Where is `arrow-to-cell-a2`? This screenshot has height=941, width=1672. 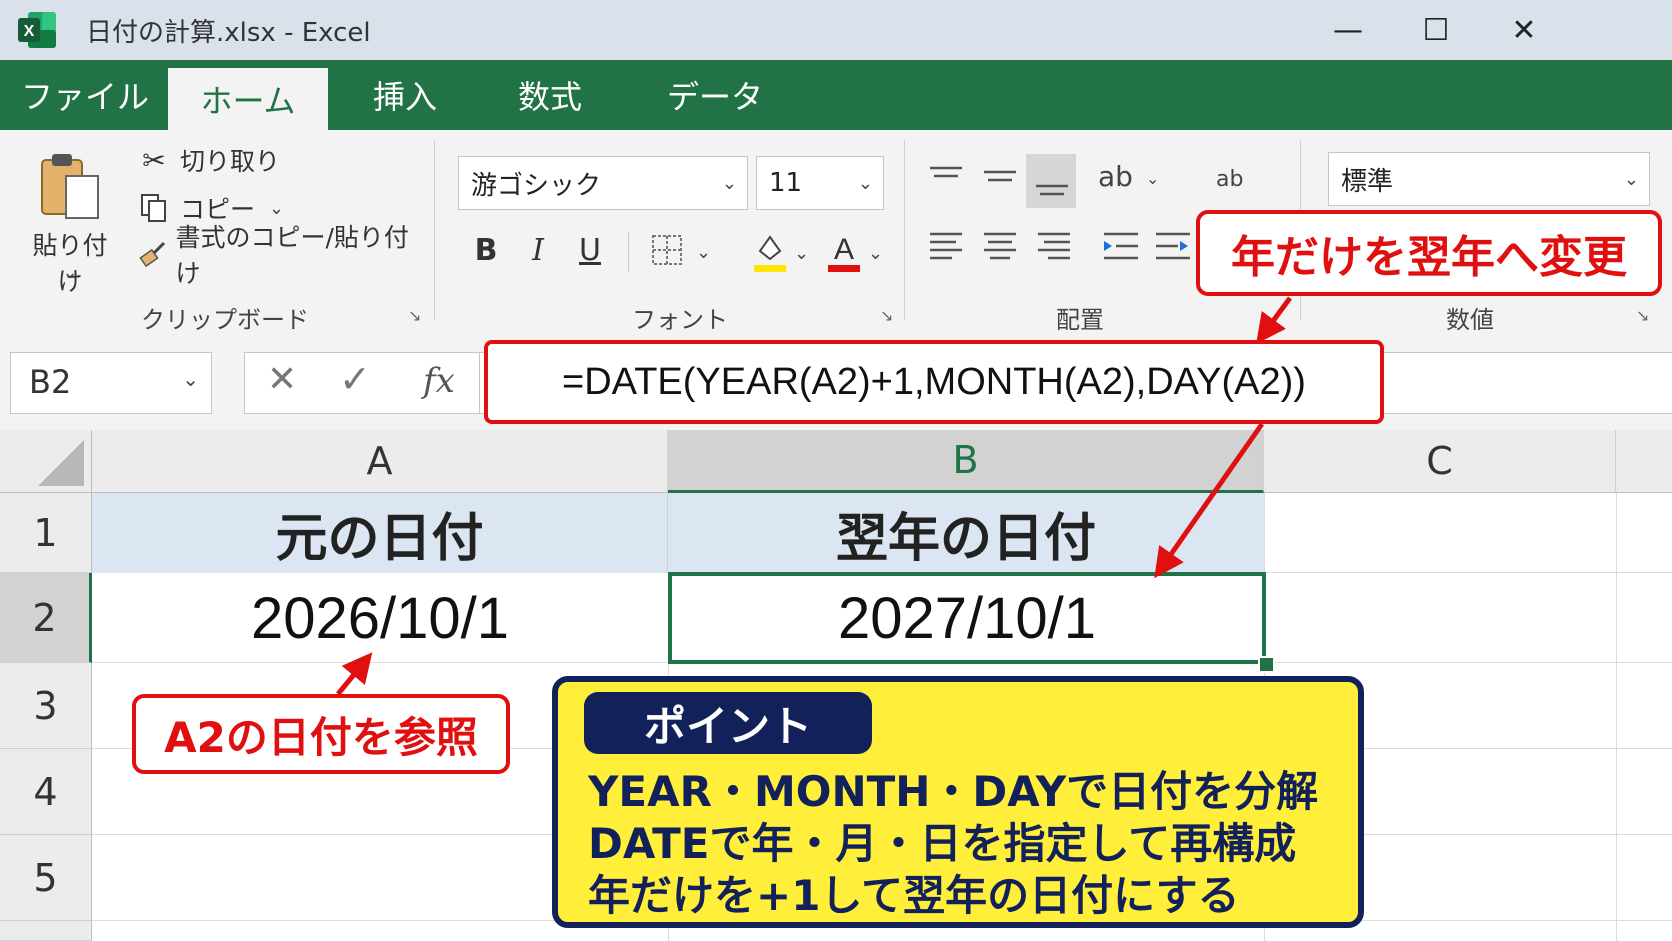 arrow-to-cell-a2 is located at coordinates (354, 674).